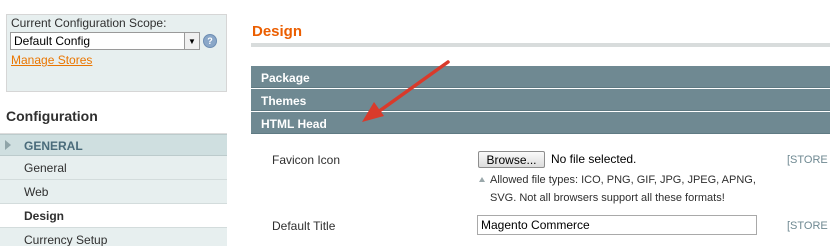  What do you see at coordinates (191, 41) in the screenshot?
I see `chevron-down-icon: ▼` at bounding box center [191, 41].